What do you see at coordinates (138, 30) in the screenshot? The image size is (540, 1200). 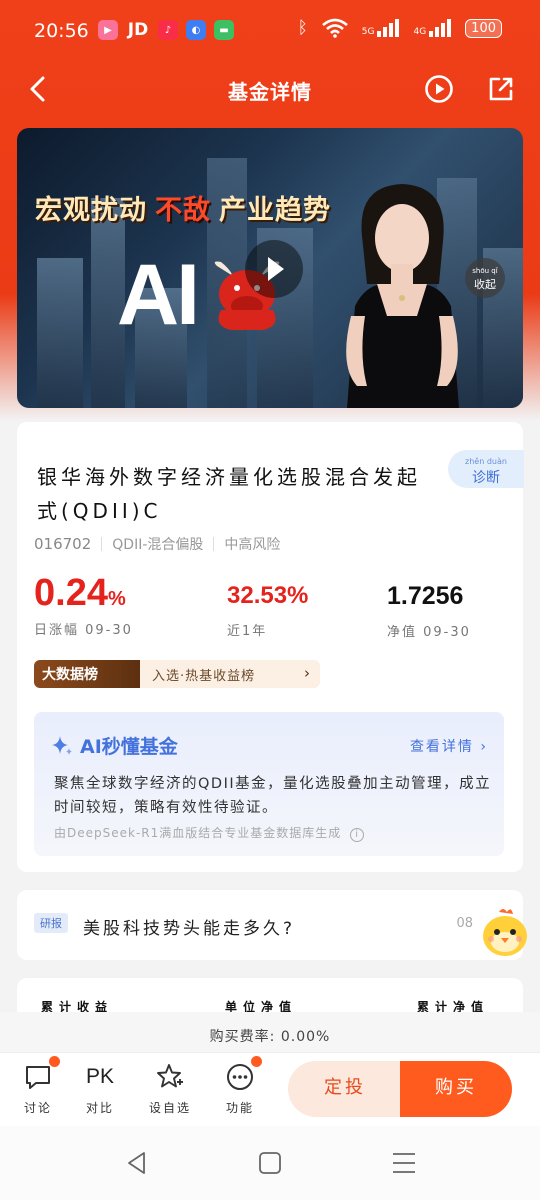 I see `jd-icon: JD` at bounding box center [138, 30].